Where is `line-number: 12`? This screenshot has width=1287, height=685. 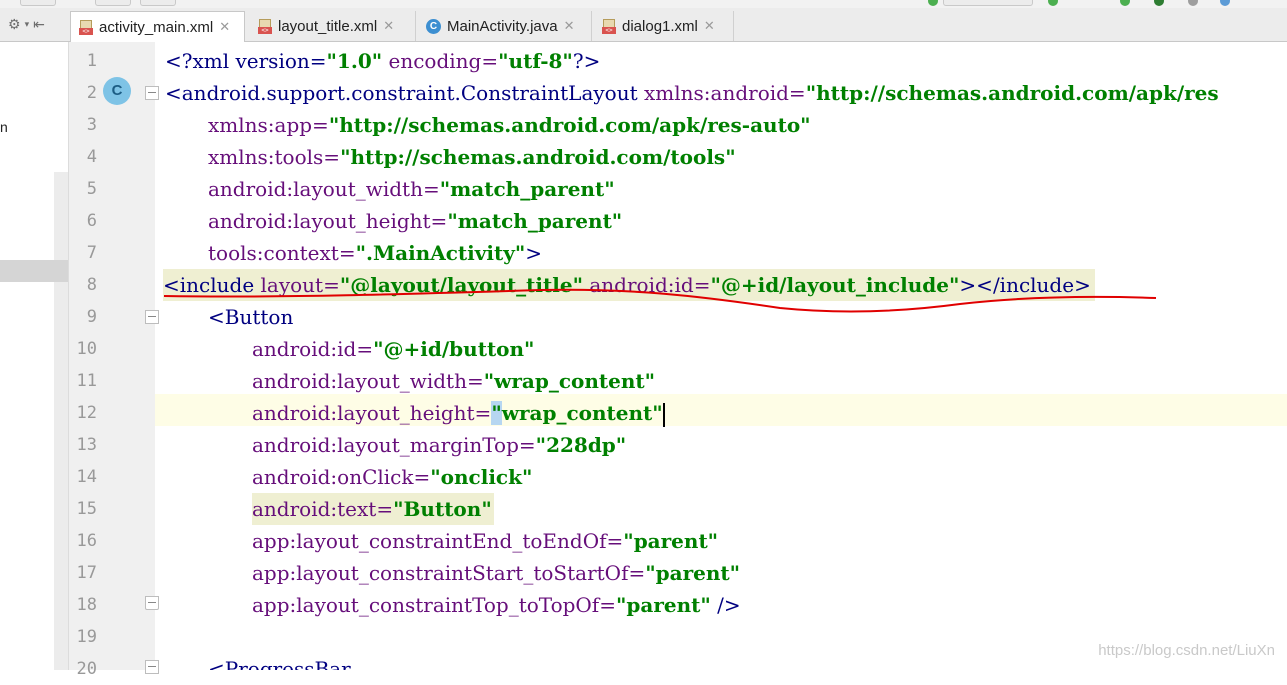
line-number: 12 is located at coordinates (83, 413).